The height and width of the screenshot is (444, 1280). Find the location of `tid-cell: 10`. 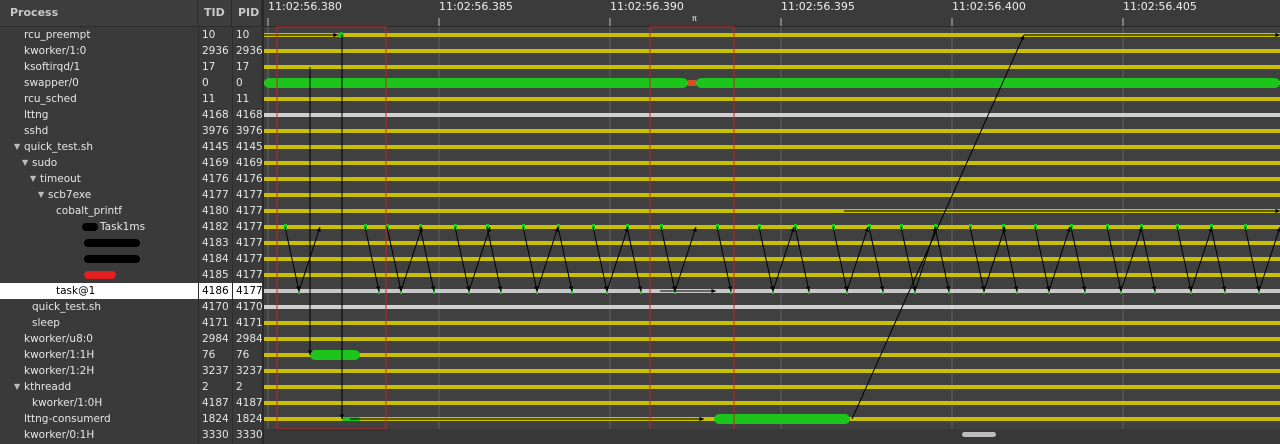

tid-cell: 10 is located at coordinates (215, 35).